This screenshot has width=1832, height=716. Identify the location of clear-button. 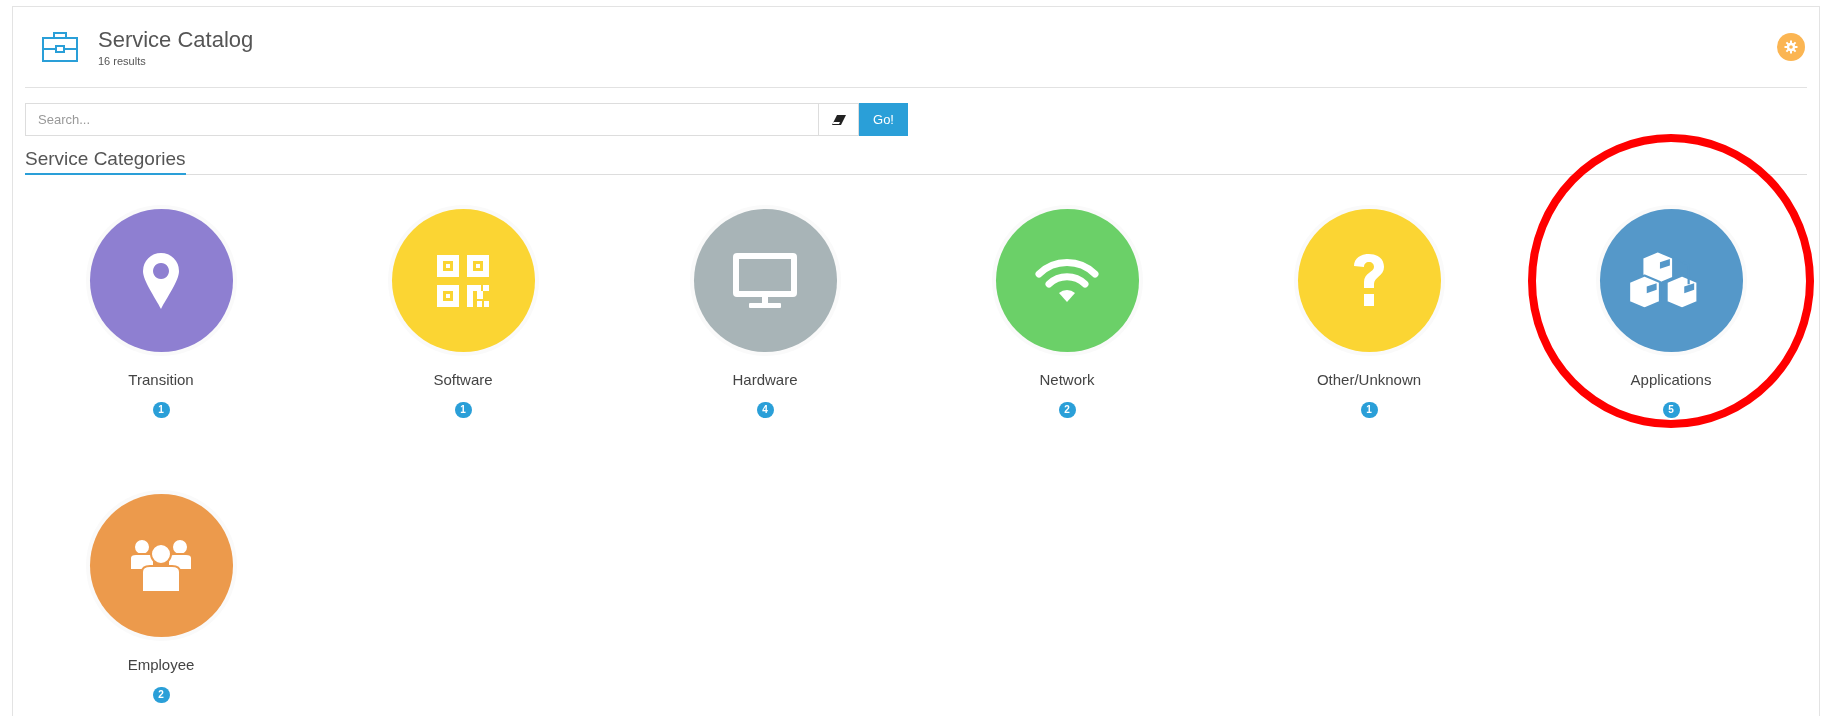
(839, 119).